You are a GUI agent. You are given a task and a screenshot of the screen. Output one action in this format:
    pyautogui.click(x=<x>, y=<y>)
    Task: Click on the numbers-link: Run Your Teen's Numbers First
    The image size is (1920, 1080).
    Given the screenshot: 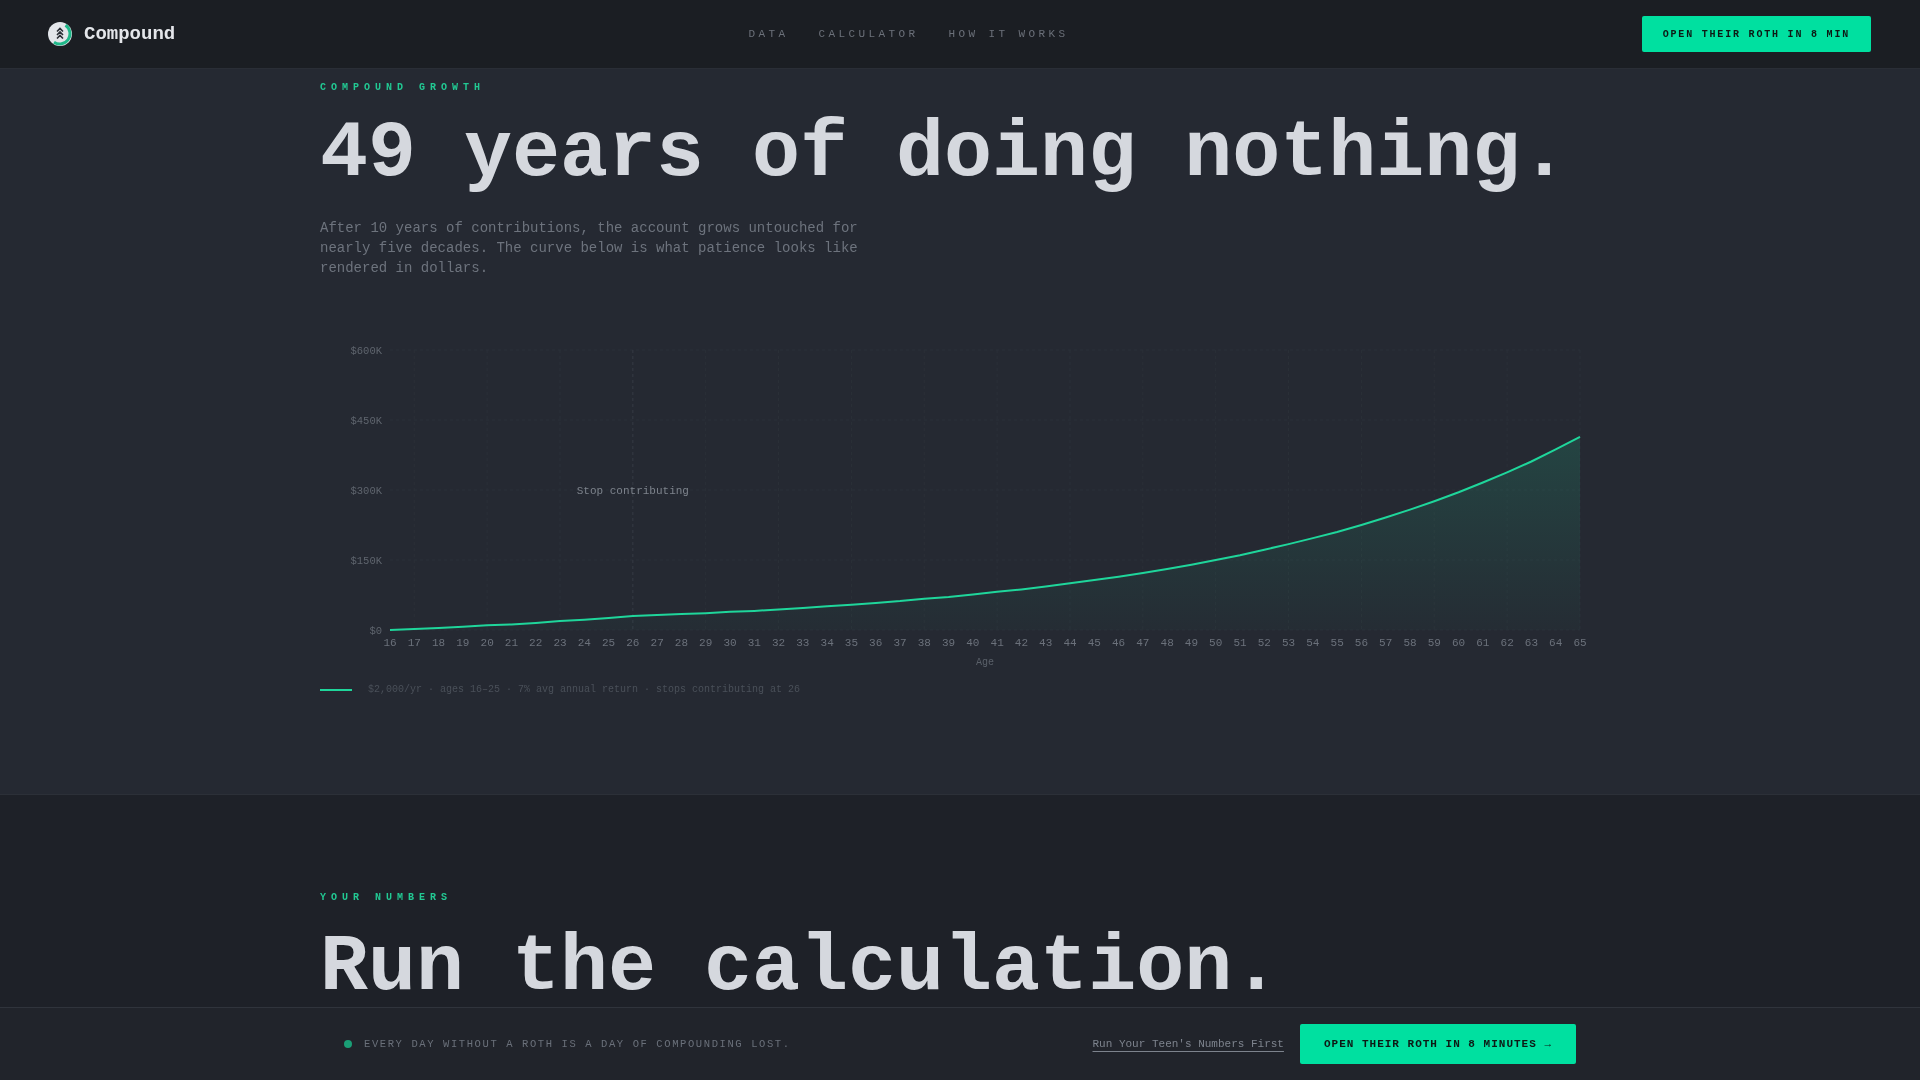 What is the action you would take?
    pyautogui.click(x=1188, y=1044)
    